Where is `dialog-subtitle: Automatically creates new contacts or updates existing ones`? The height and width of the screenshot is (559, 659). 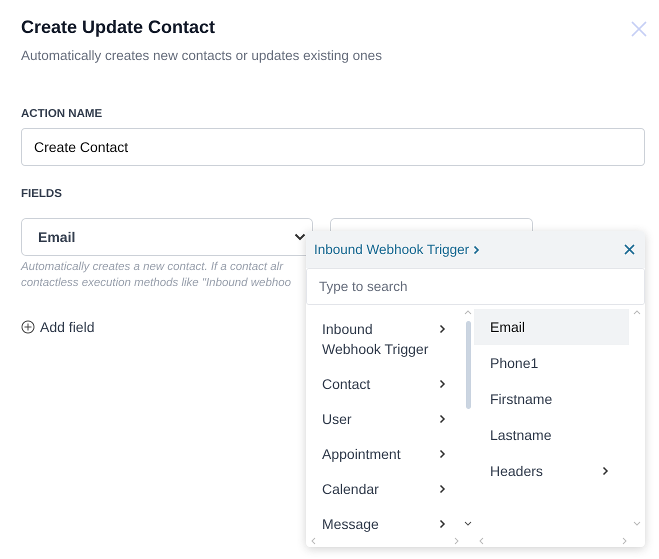 dialog-subtitle: Automatically creates new contacts or updates existing ones is located at coordinates (201, 55).